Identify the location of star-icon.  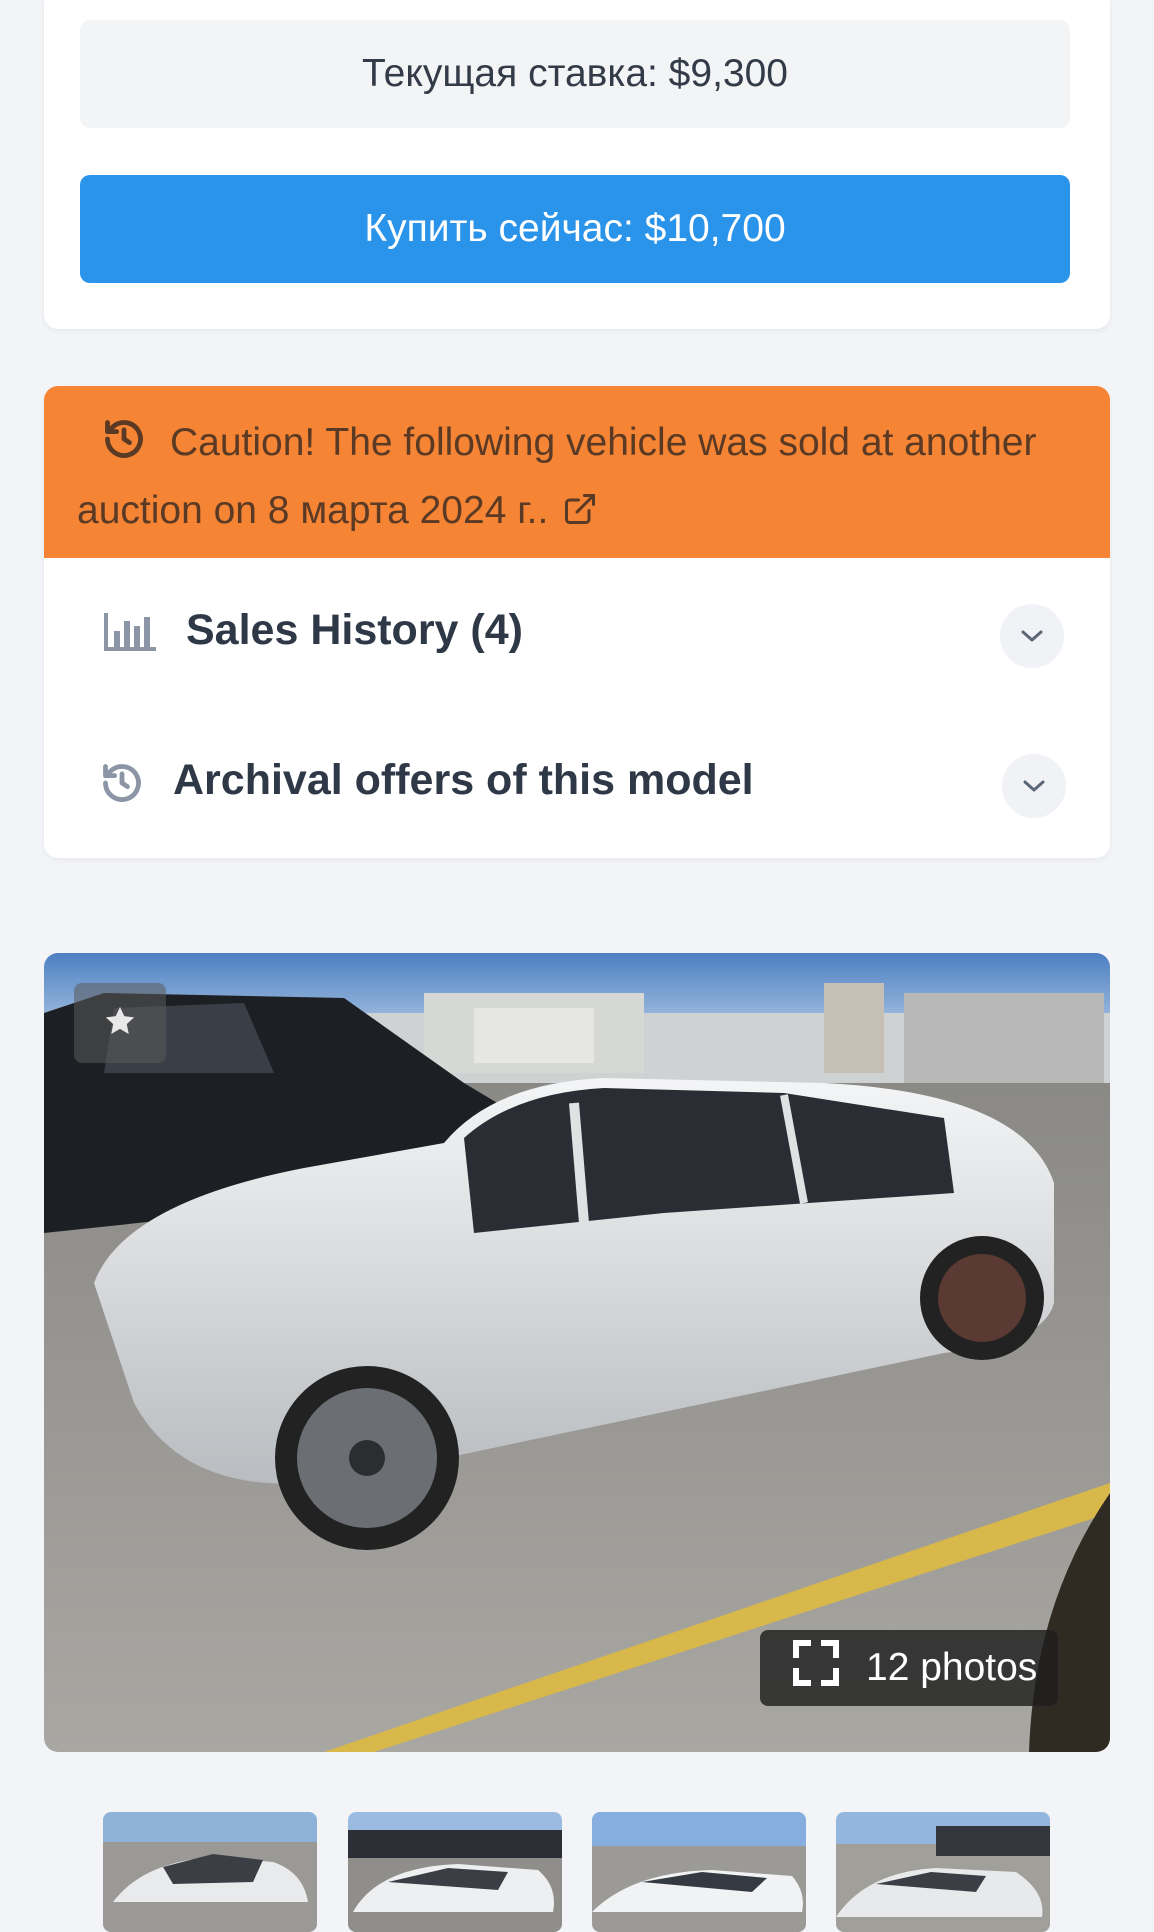
(120, 1023).